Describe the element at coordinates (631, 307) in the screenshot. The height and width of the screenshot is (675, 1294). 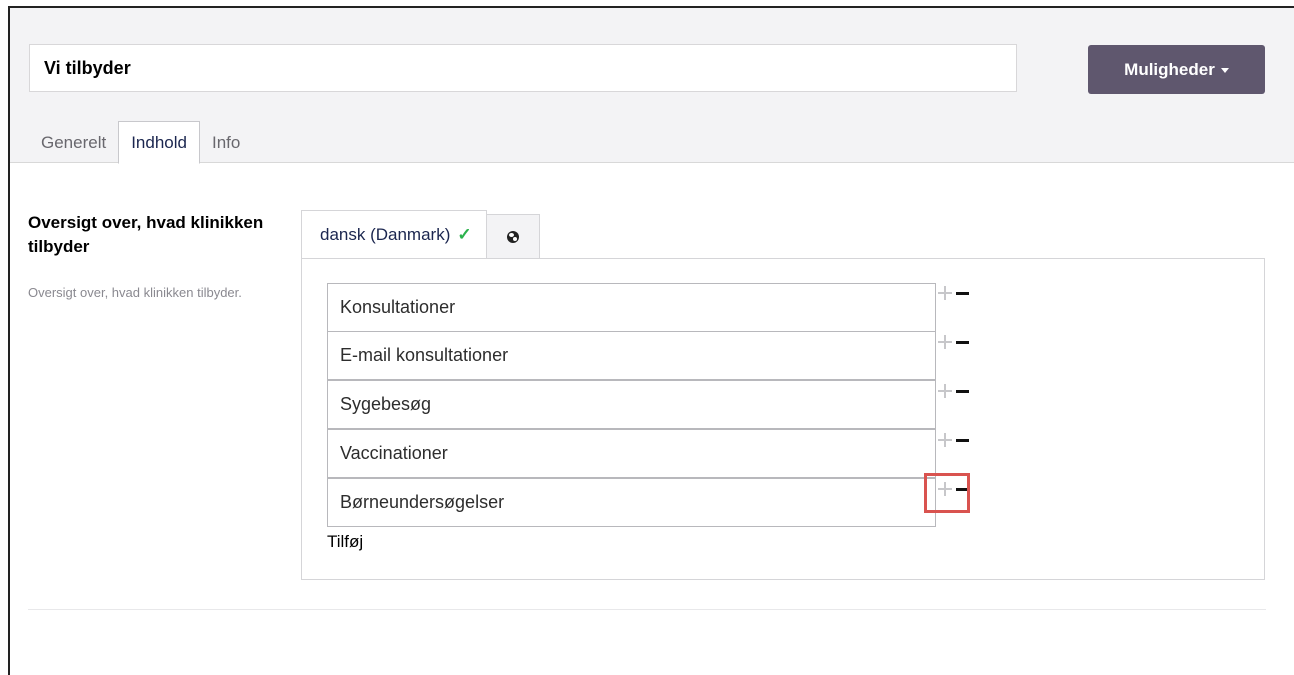
I see `item-input: Konsultationer` at that location.